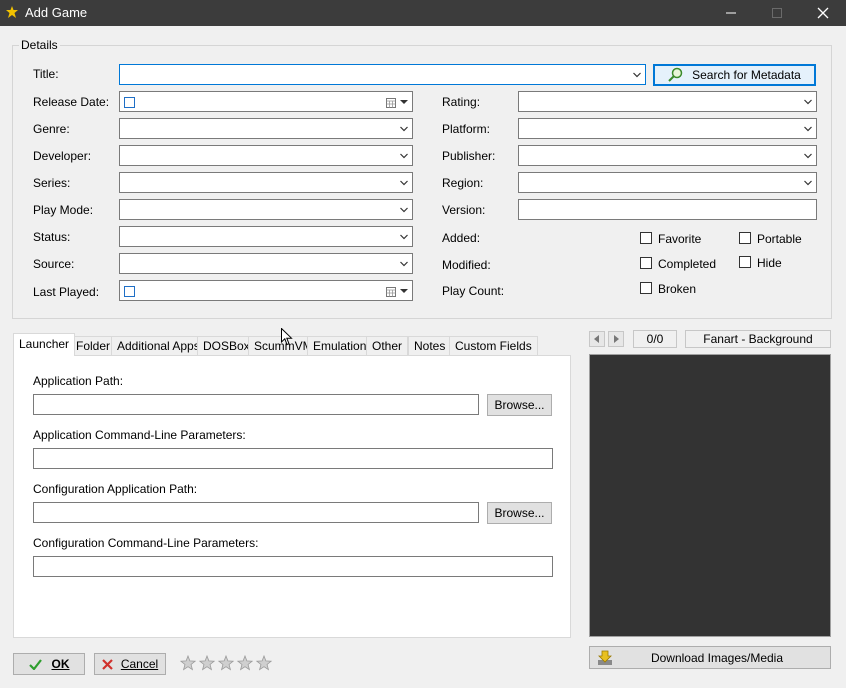  I want to click on download-media-button: Download Images/Media, so click(710, 657).